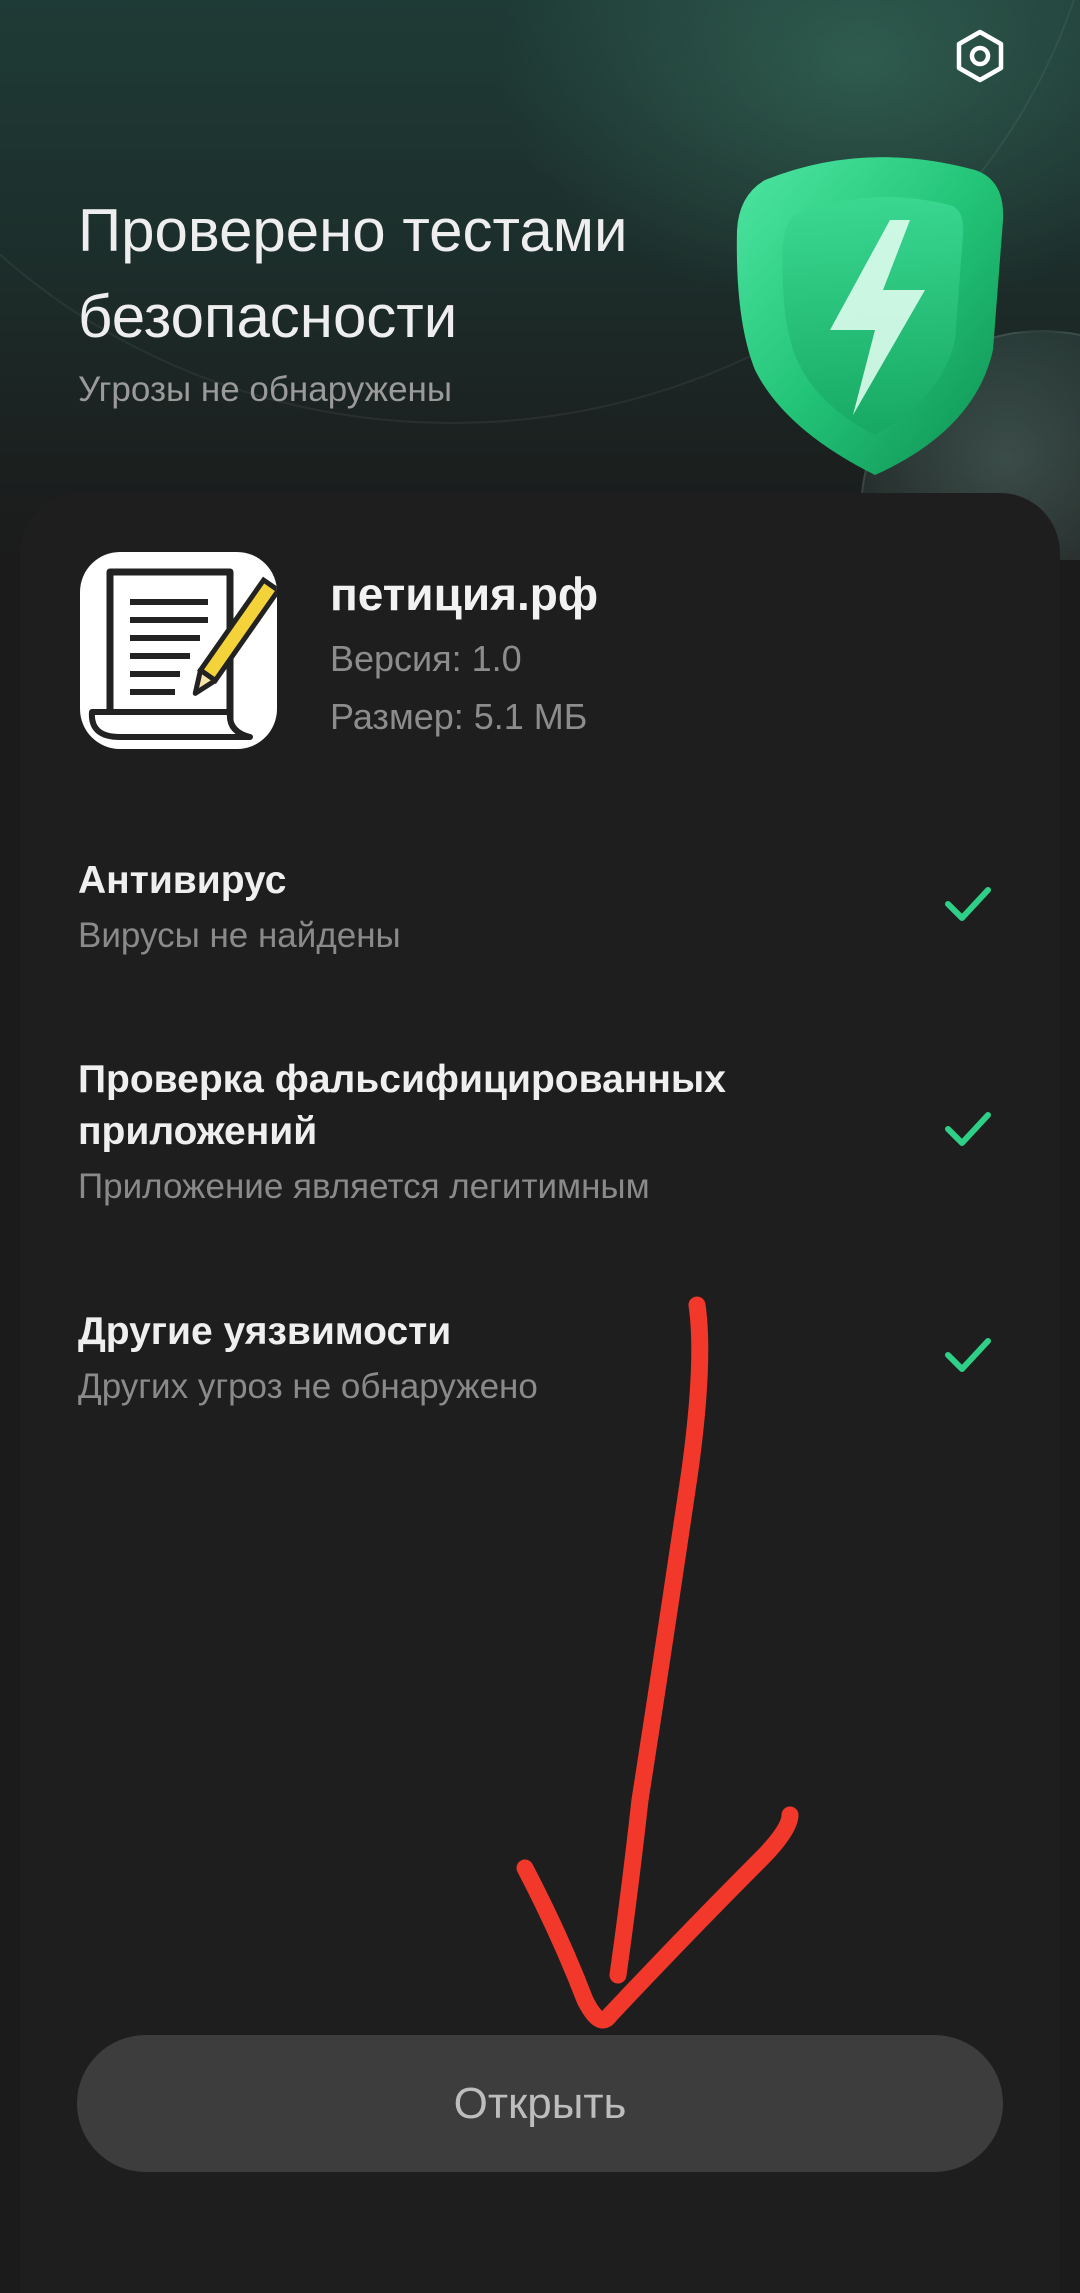 This screenshot has width=1080, height=2293. What do you see at coordinates (182, 880) in the screenshot?
I see `check-title: Антивирус` at bounding box center [182, 880].